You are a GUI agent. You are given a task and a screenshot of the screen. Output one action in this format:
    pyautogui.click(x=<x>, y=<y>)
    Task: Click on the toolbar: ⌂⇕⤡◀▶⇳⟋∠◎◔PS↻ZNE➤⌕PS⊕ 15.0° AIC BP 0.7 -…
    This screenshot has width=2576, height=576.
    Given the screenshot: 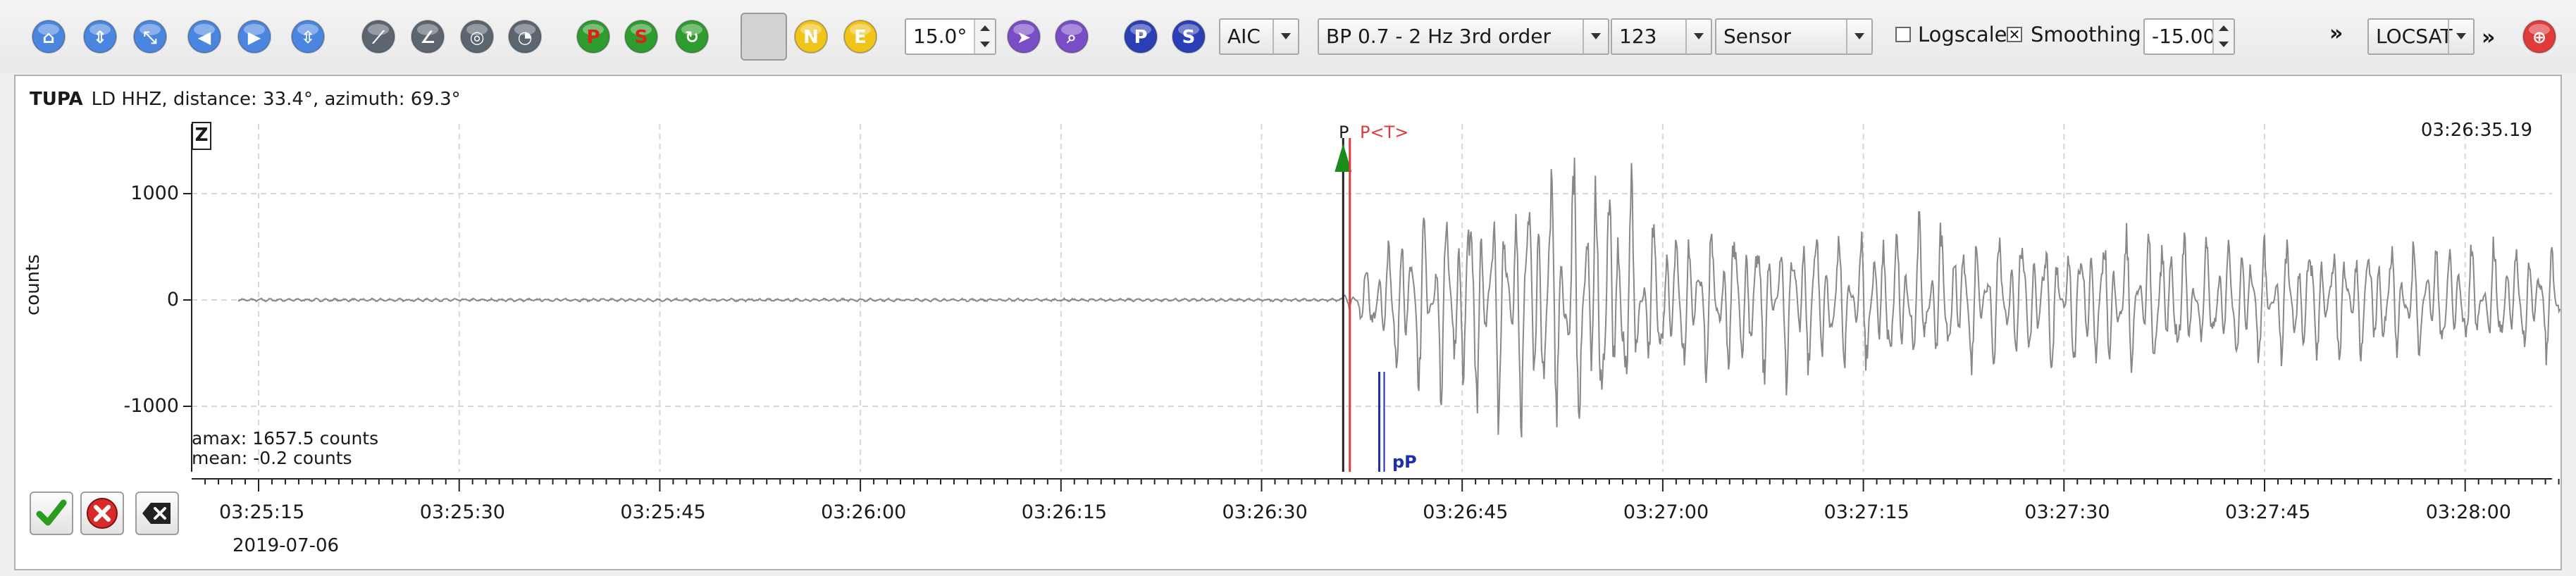 What is the action you would take?
    pyautogui.click(x=1288, y=36)
    